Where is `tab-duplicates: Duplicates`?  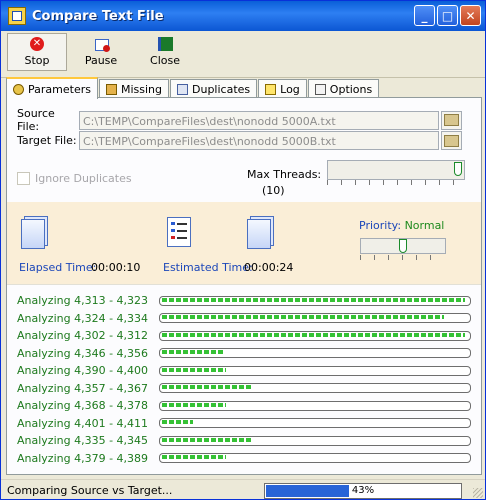 tab-duplicates: Duplicates is located at coordinates (214, 88).